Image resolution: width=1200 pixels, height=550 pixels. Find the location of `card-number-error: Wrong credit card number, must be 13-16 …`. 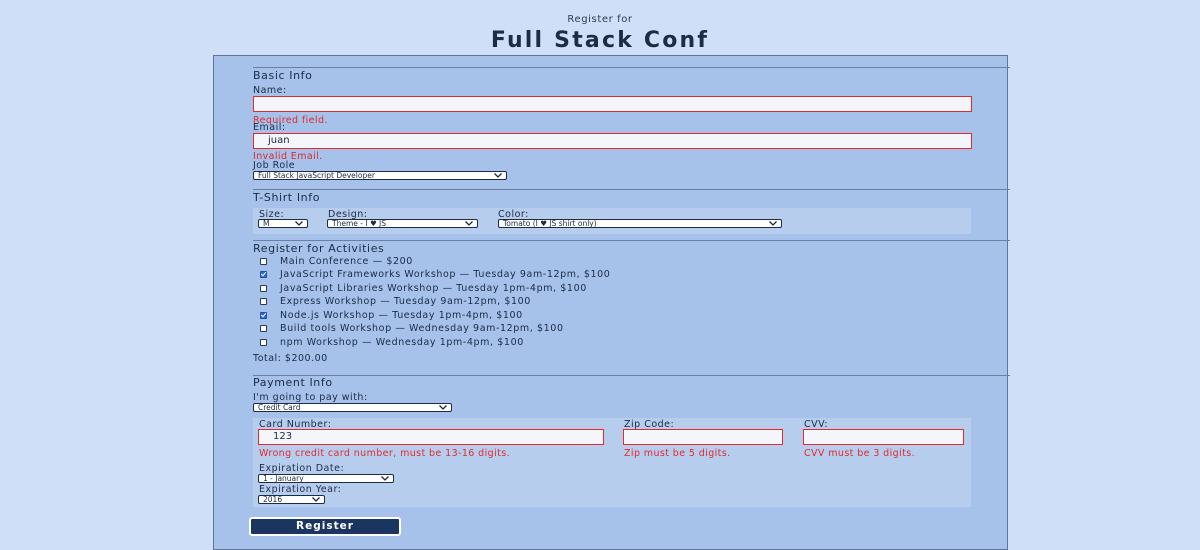

card-number-error: Wrong credit card number, must be 13-16 … is located at coordinates (384, 453).